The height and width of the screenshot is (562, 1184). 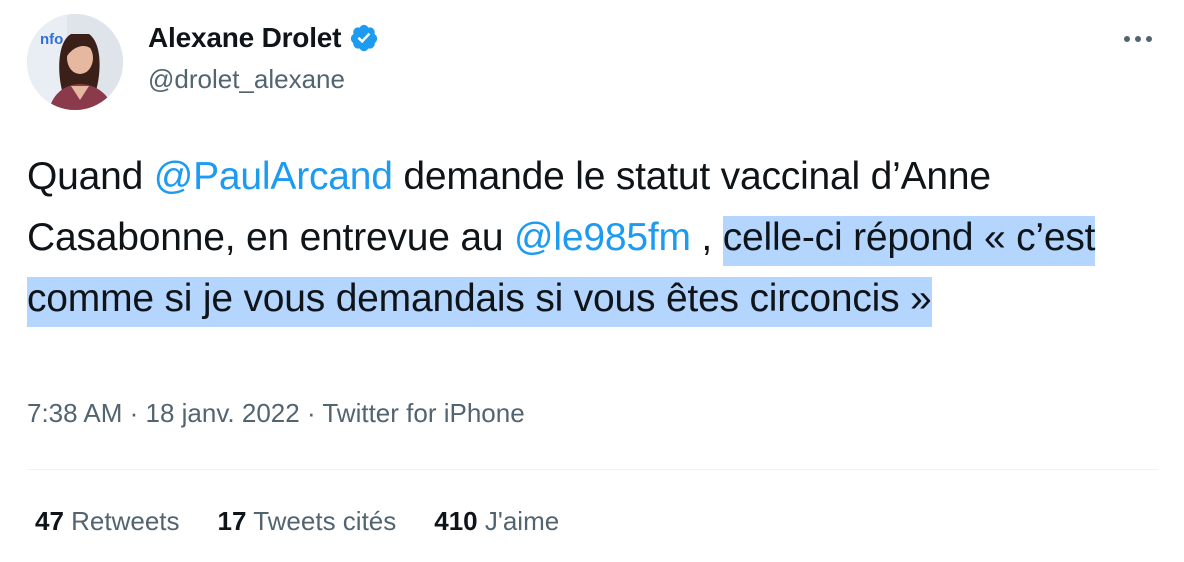 I want to click on author-handle: @drolet_alexane, so click(x=246, y=79).